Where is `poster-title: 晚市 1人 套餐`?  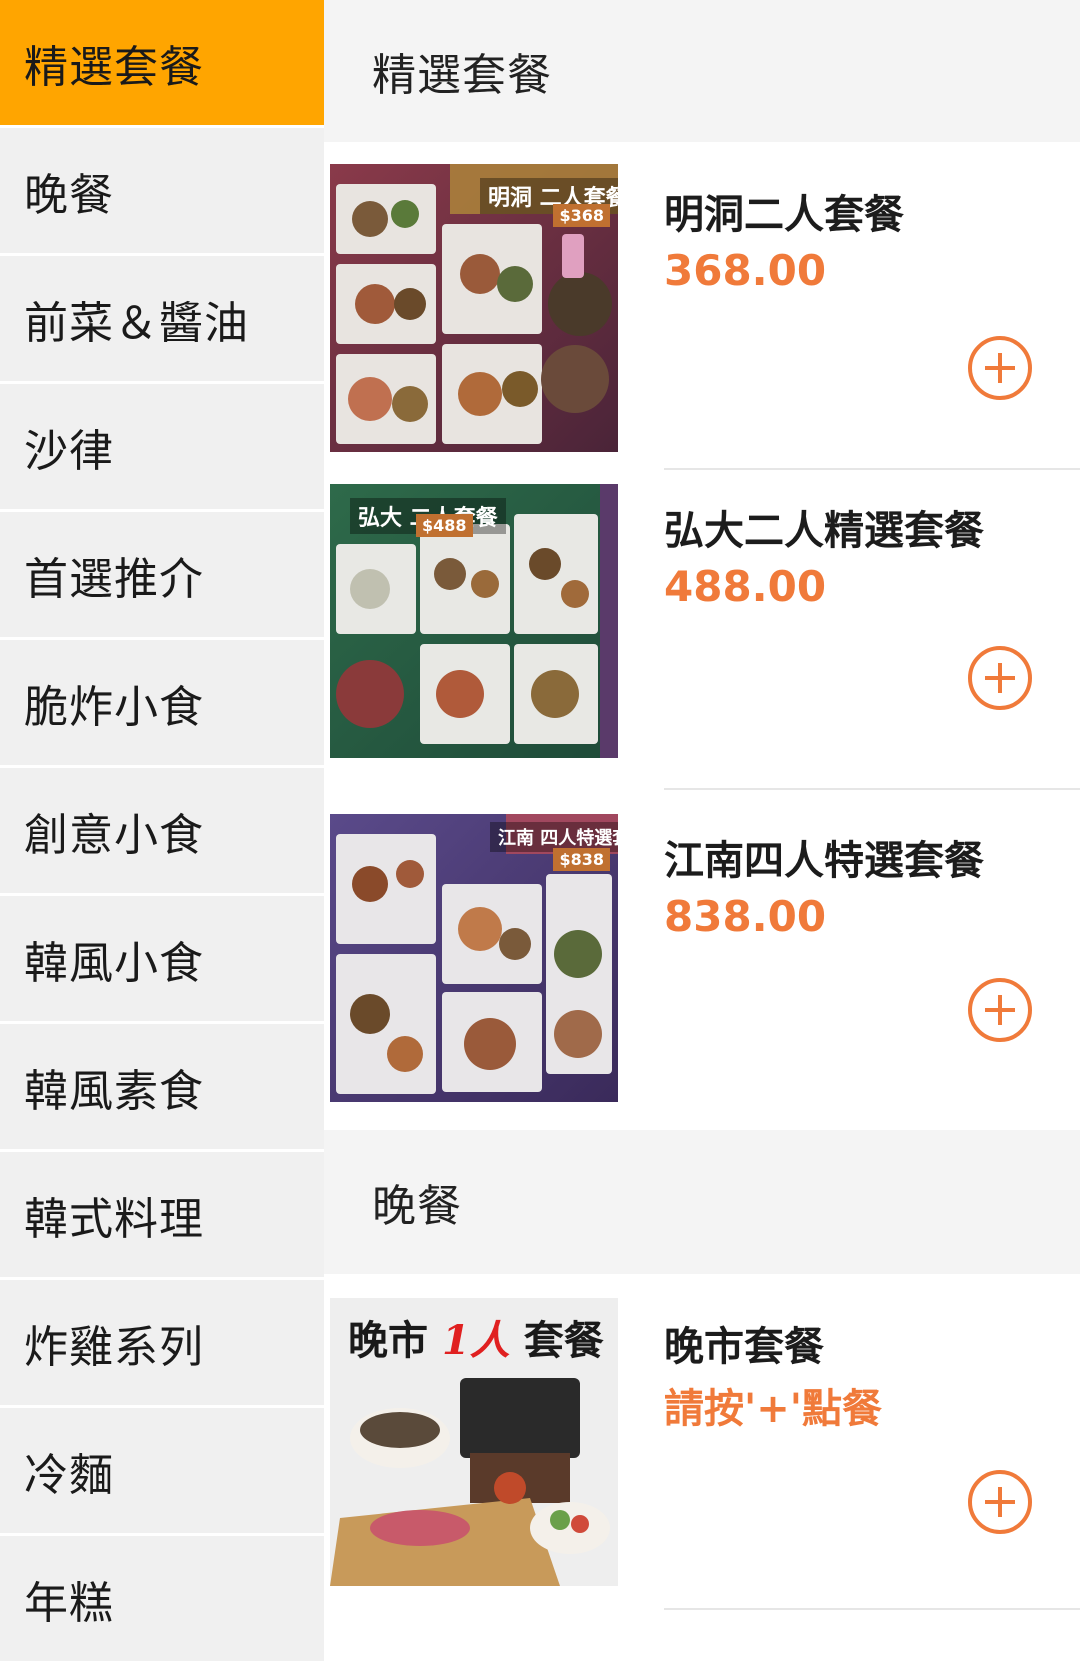
poster-title: 晚市 1人 套餐 is located at coordinates (476, 1337).